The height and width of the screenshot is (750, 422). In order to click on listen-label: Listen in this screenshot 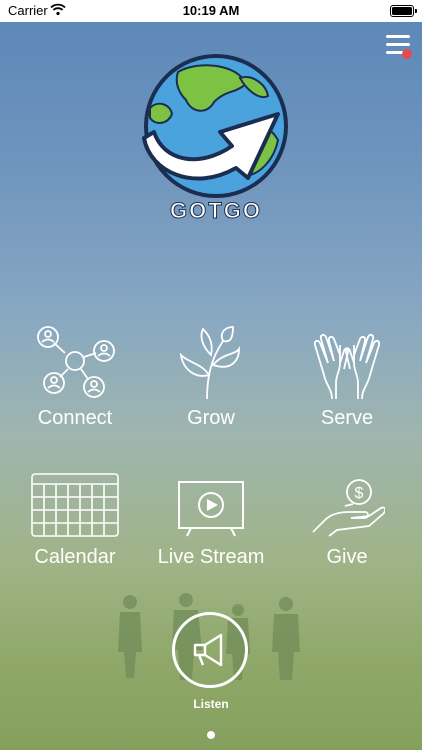, I will do `click(211, 704)`.